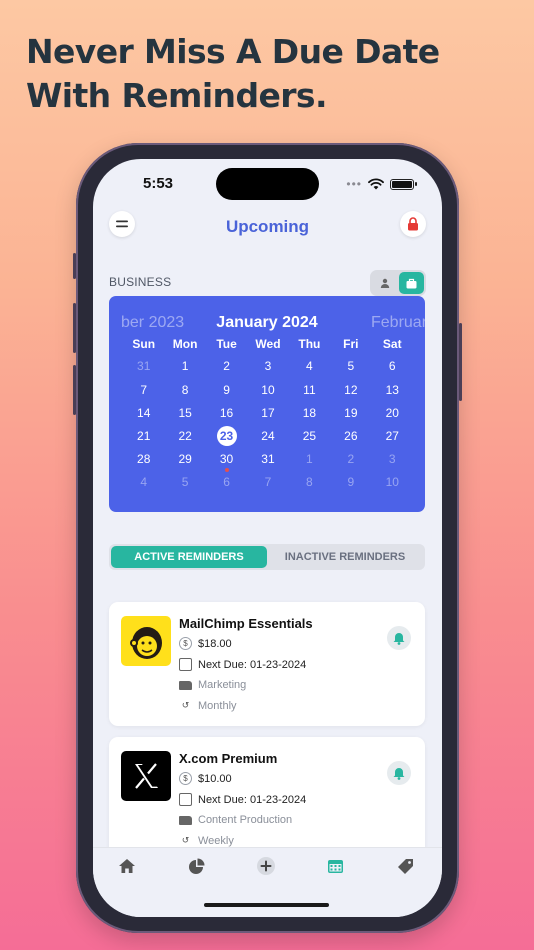 This screenshot has height=950, width=534. Describe the element at coordinates (215, 778) in the screenshot. I see `reminder-price: $10.00` at that location.